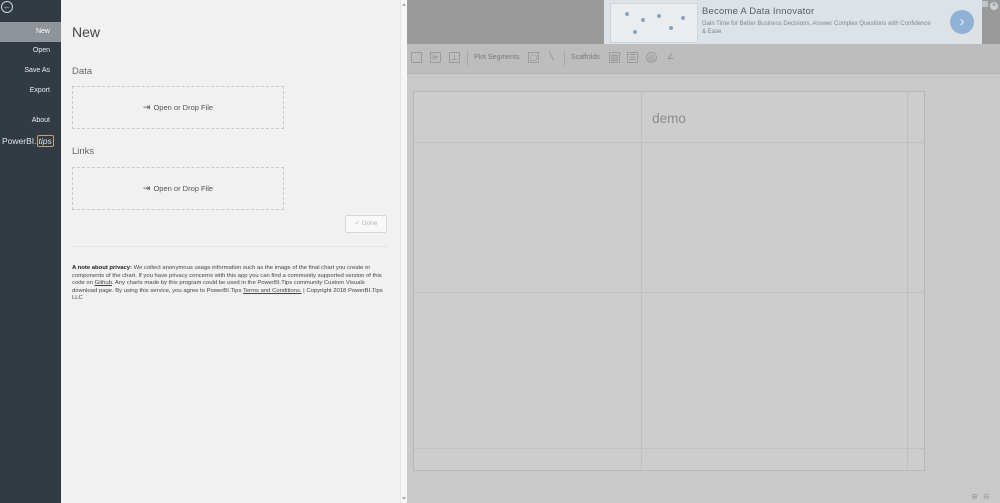 Image resolution: width=1000 pixels, height=503 pixels. Describe the element at coordinates (229, 246) in the screenshot. I see `divider` at that location.